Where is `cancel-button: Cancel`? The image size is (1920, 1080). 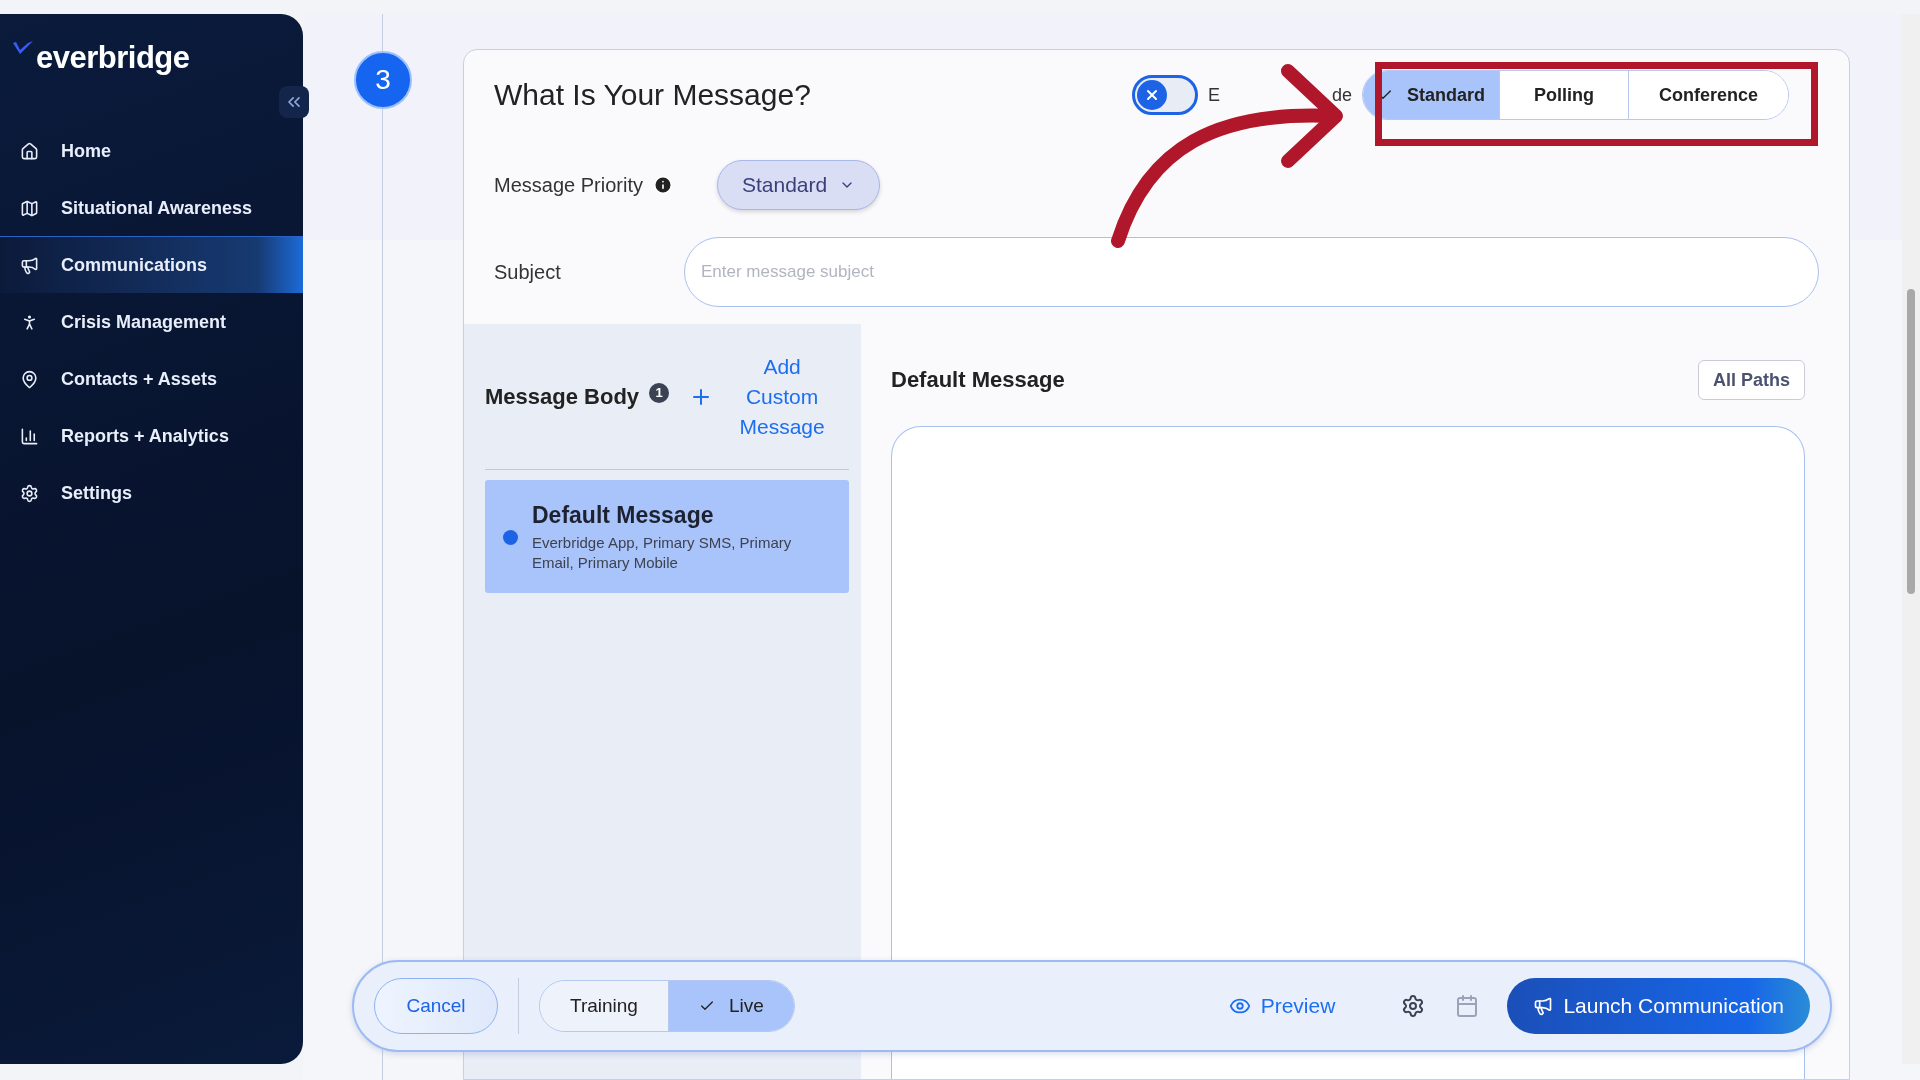
cancel-button: Cancel is located at coordinates (436, 1006).